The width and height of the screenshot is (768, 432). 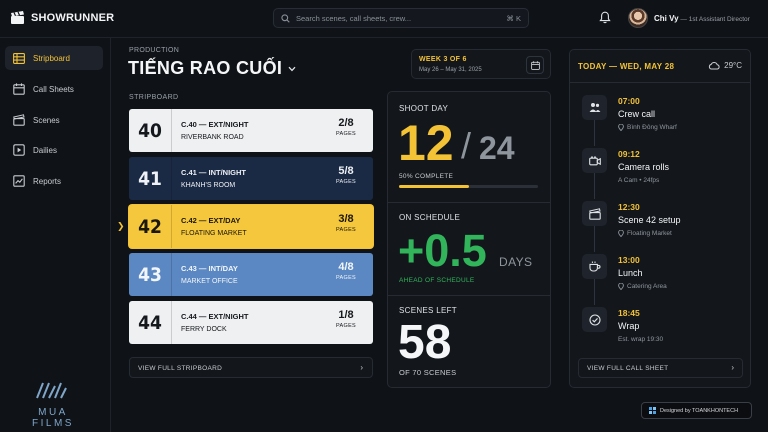 What do you see at coordinates (434, 186) in the screenshot?
I see `shoot-progress-fill` at bounding box center [434, 186].